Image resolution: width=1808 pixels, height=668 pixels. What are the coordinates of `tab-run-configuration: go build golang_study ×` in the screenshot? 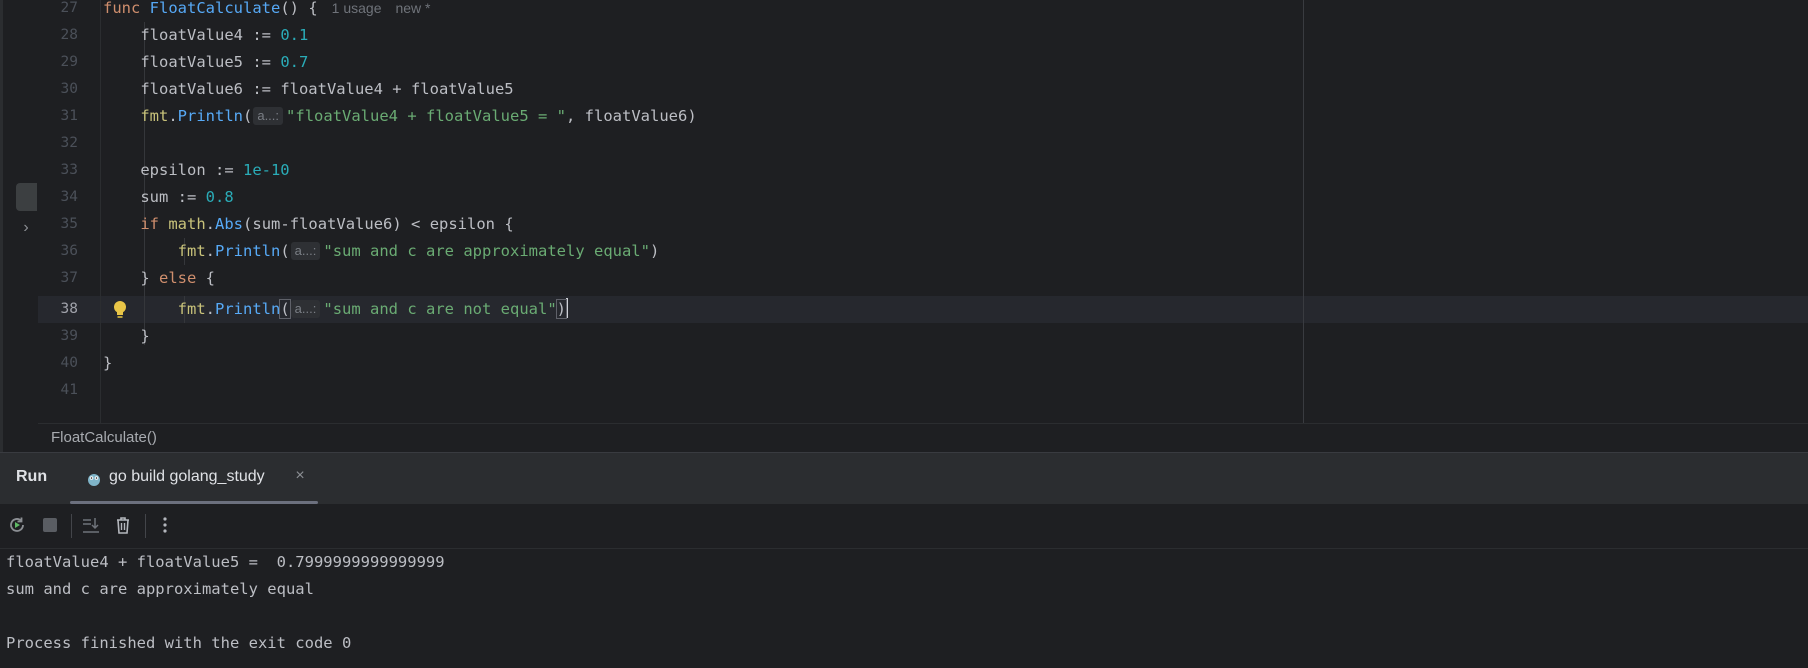 It's located at (194, 478).